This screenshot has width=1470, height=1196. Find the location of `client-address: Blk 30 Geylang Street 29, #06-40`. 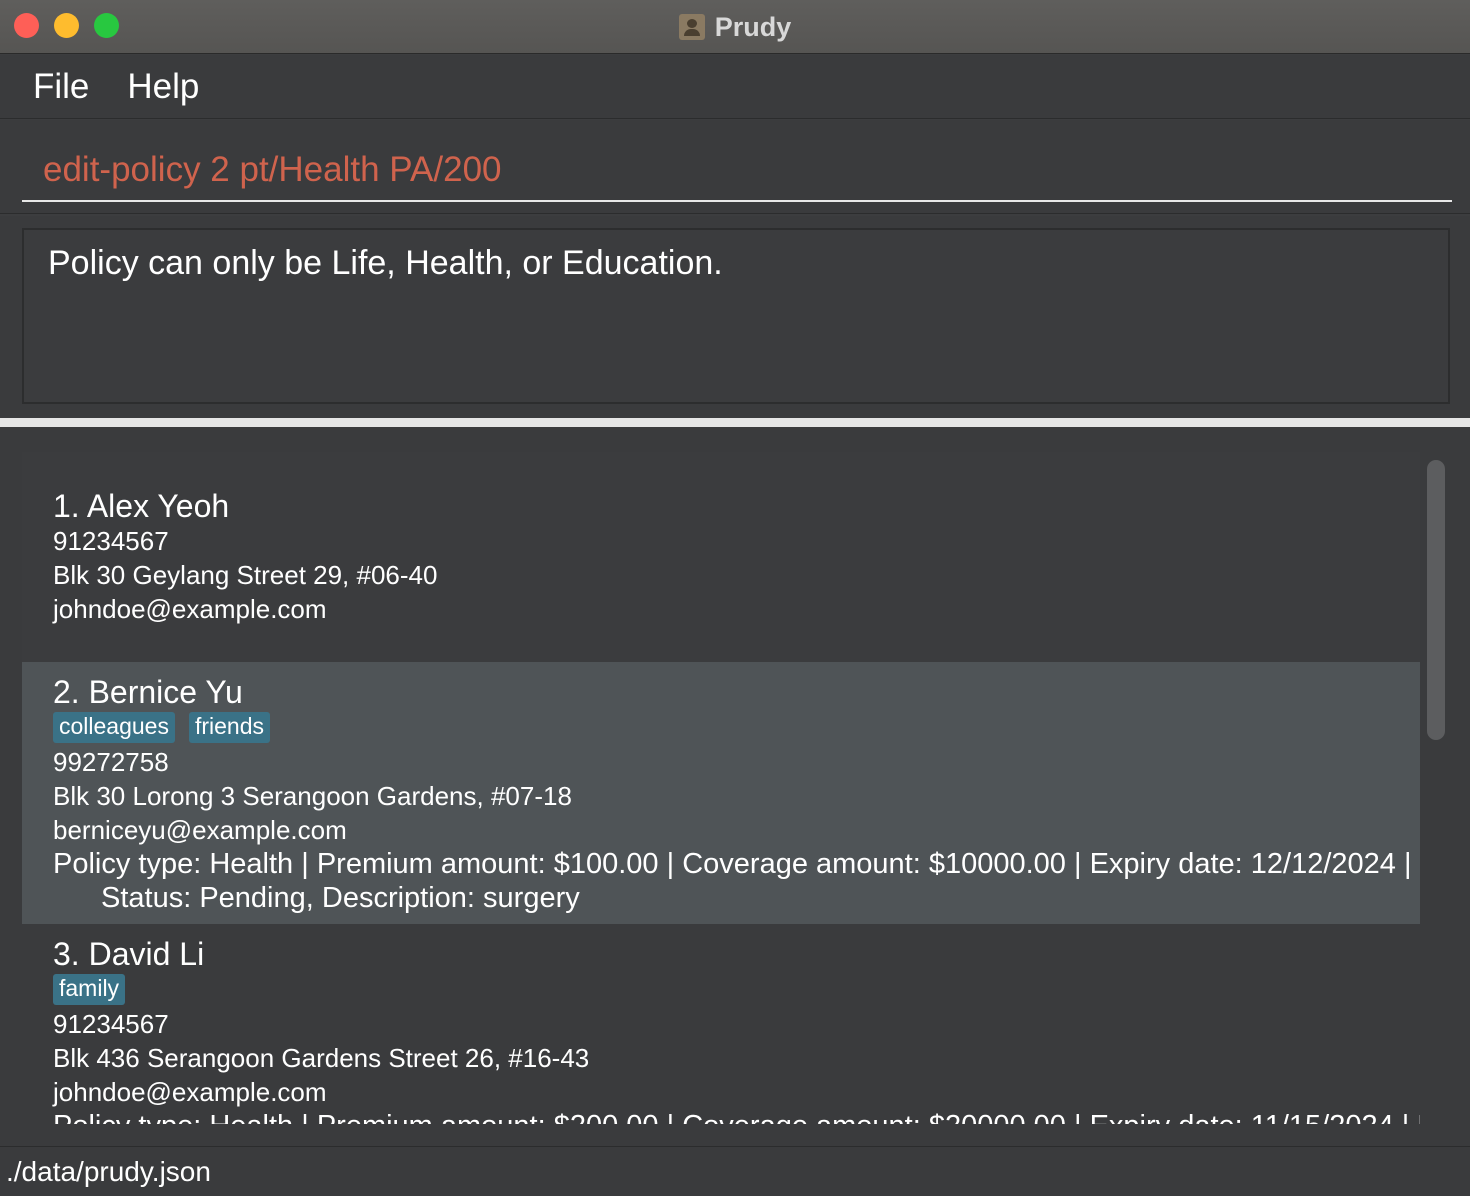

client-address: Blk 30 Geylang Street 29, #06-40 is located at coordinates (245, 575).